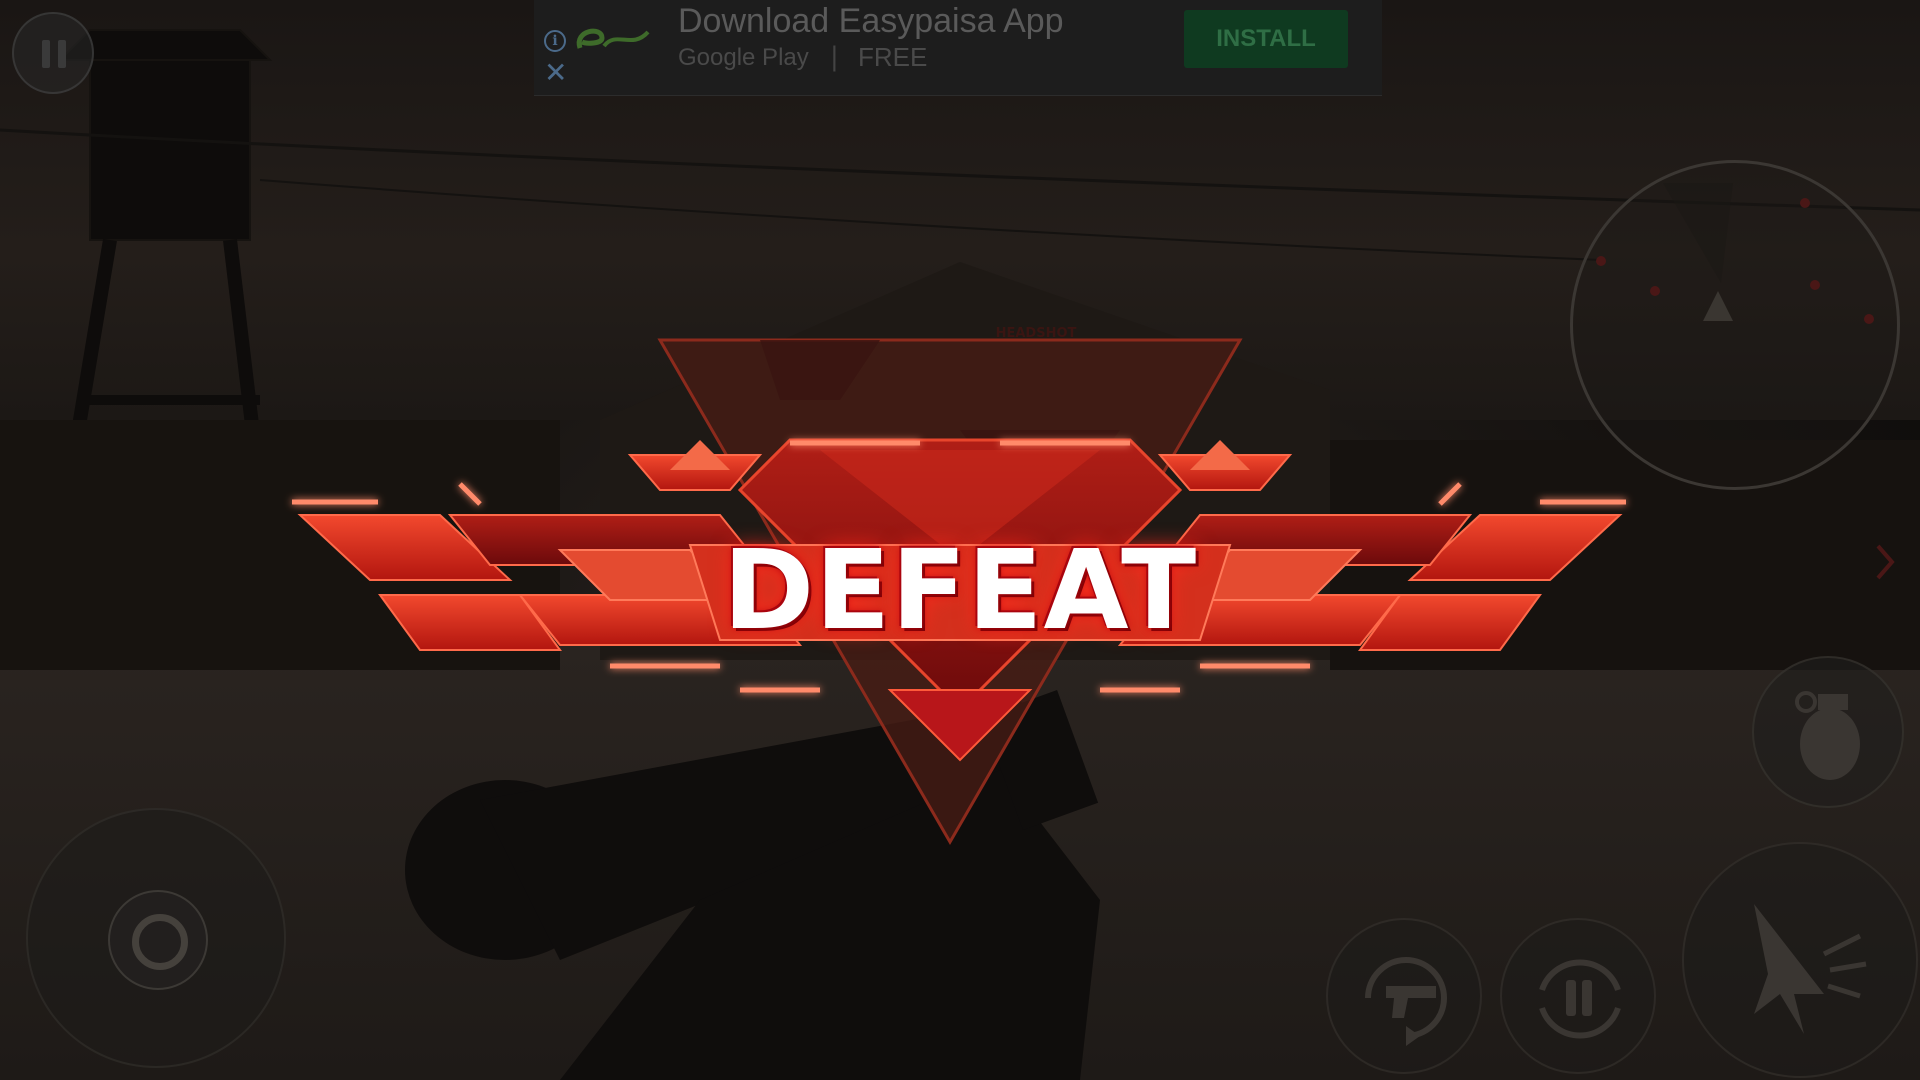 This screenshot has width=1920, height=1080. I want to click on reload-button, so click(1404, 996).